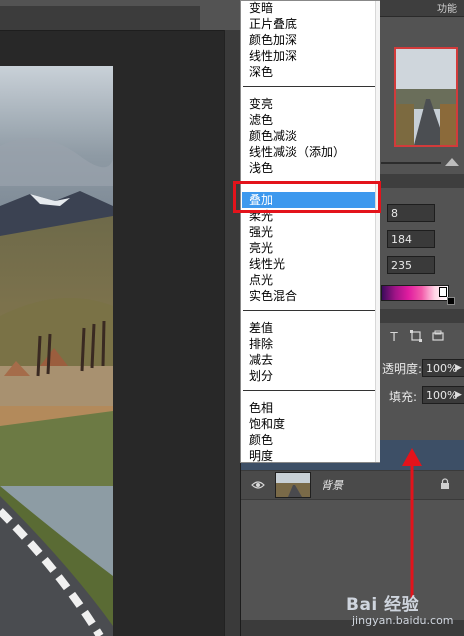  What do you see at coordinates (261, 232) in the screenshot?
I see `blend-mode-item: 强光` at bounding box center [261, 232].